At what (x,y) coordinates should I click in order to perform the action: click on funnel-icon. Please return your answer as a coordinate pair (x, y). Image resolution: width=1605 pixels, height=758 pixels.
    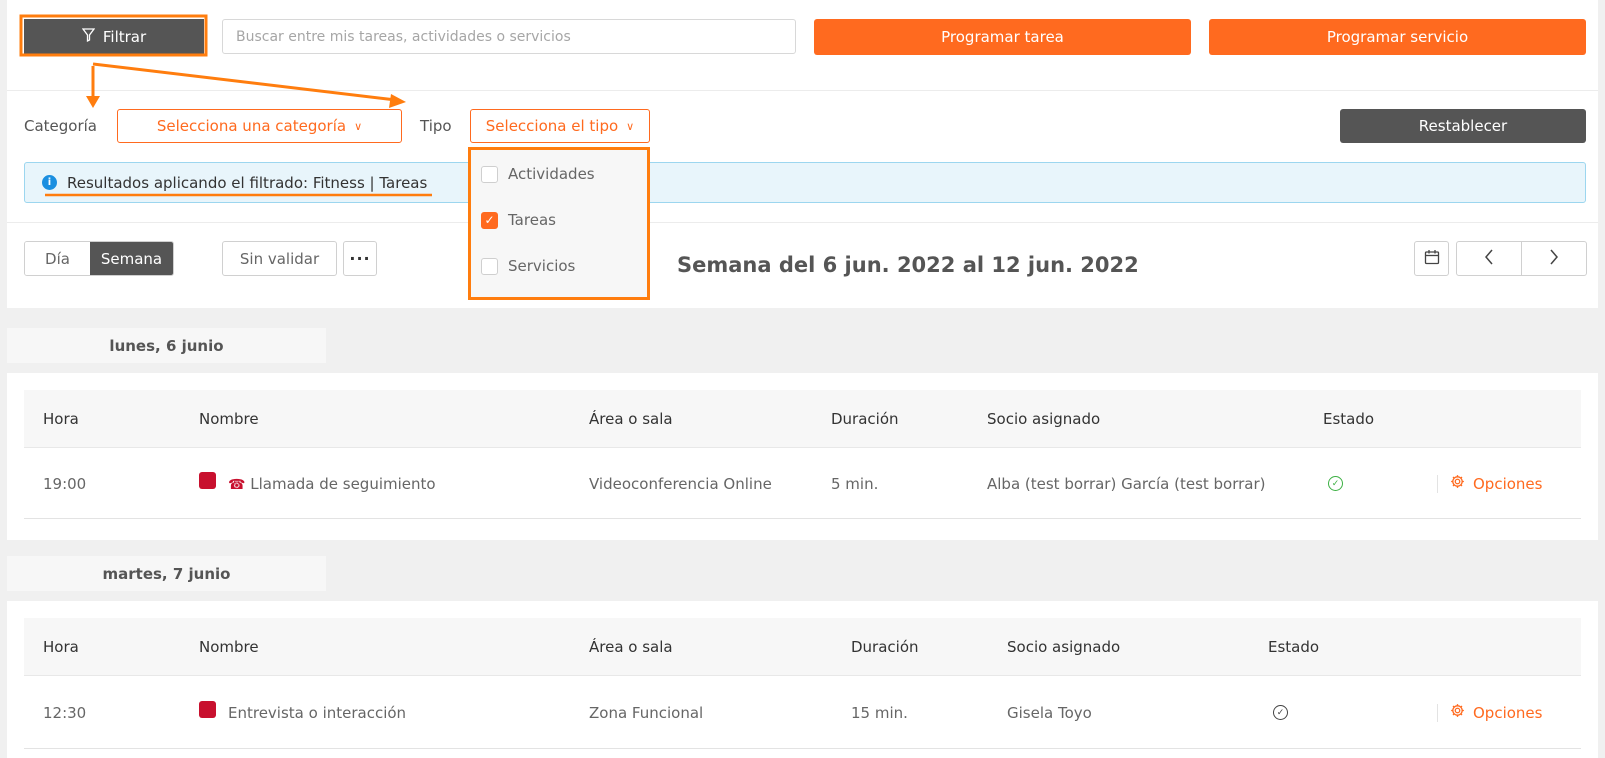
    Looking at the image, I should click on (88, 37).